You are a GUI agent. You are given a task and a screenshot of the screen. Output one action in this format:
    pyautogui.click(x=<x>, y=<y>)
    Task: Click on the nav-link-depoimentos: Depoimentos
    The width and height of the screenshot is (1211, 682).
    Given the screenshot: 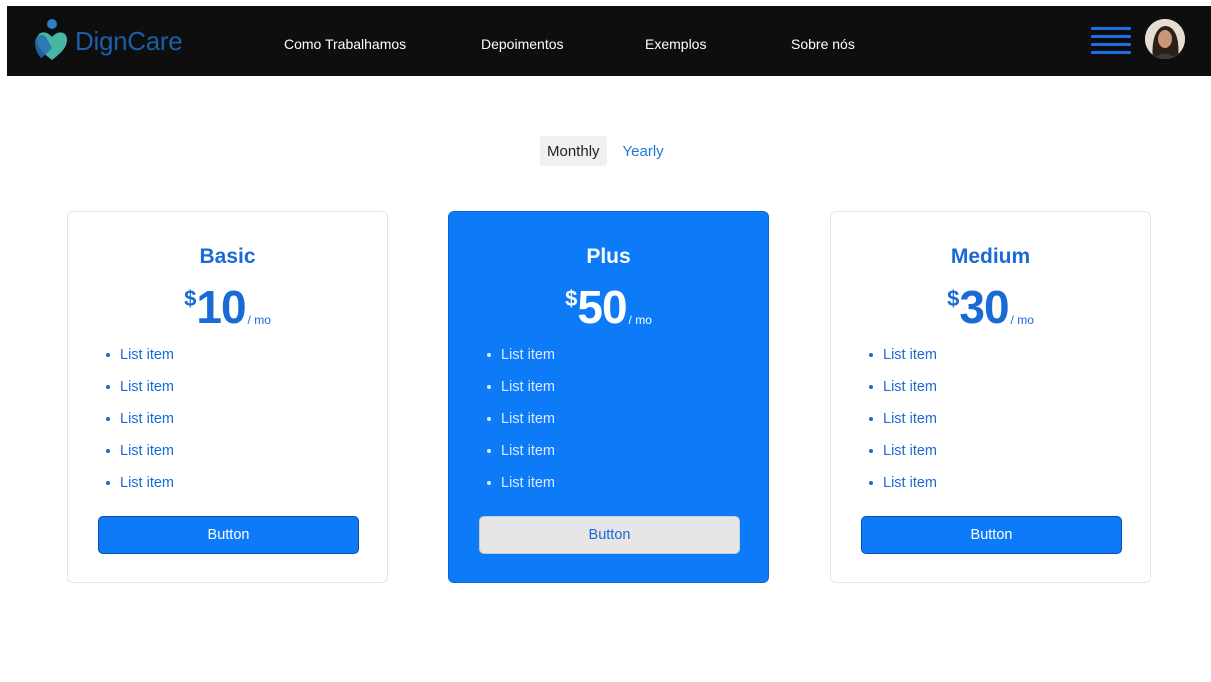 What is the action you would take?
    pyautogui.click(x=522, y=44)
    